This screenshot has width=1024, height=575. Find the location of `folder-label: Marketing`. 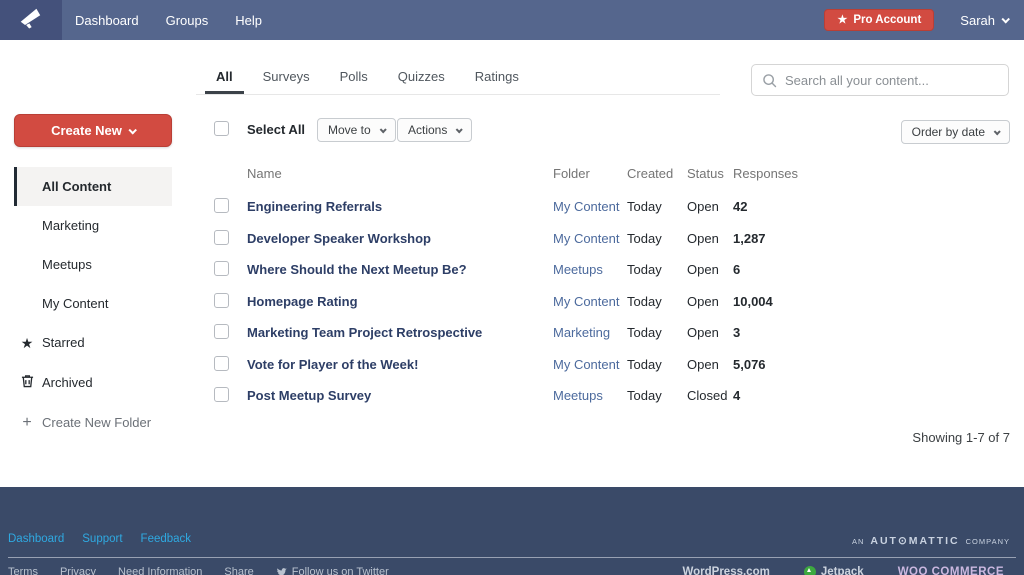

folder-label: Marketing is located at coordinates (71, 225).